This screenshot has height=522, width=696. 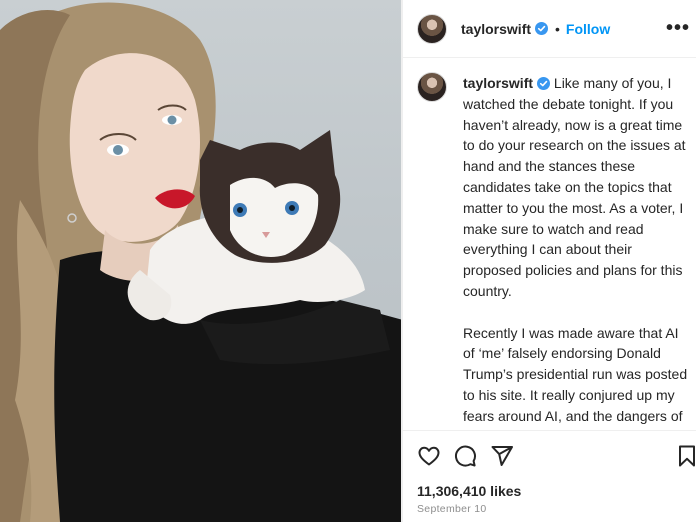 I want to click on more-options-icon: •••, so click(x=678, y=28).